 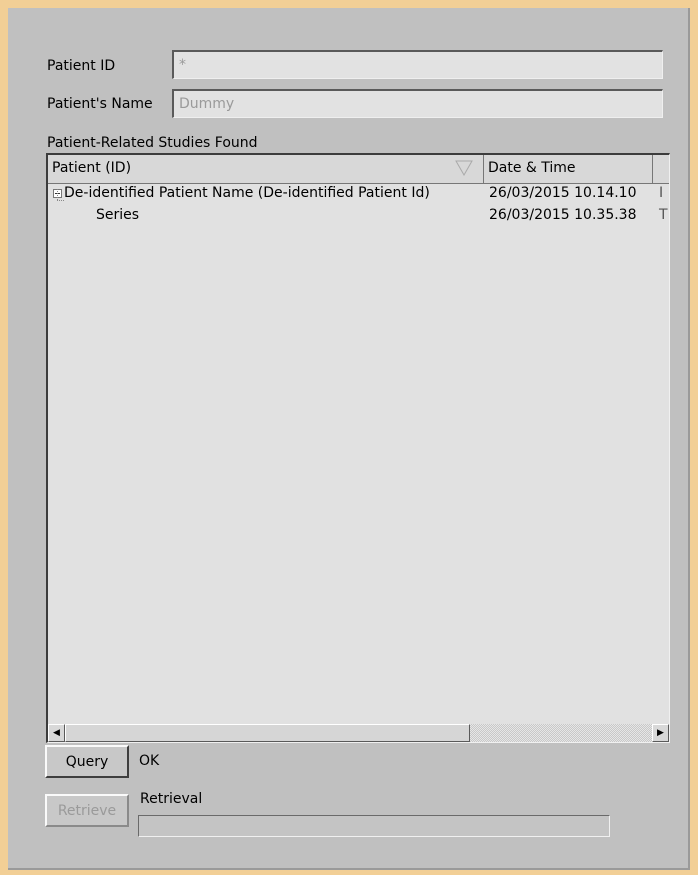 I want to click on scroll-right-icon: ▶, so click(x=660, y=733).